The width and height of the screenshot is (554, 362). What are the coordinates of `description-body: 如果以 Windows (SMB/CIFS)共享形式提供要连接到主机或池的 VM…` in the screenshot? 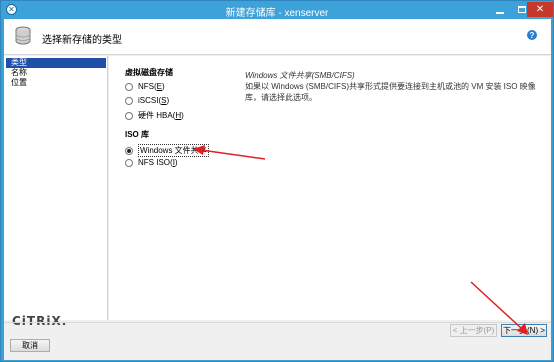 It's located at (390, 92).